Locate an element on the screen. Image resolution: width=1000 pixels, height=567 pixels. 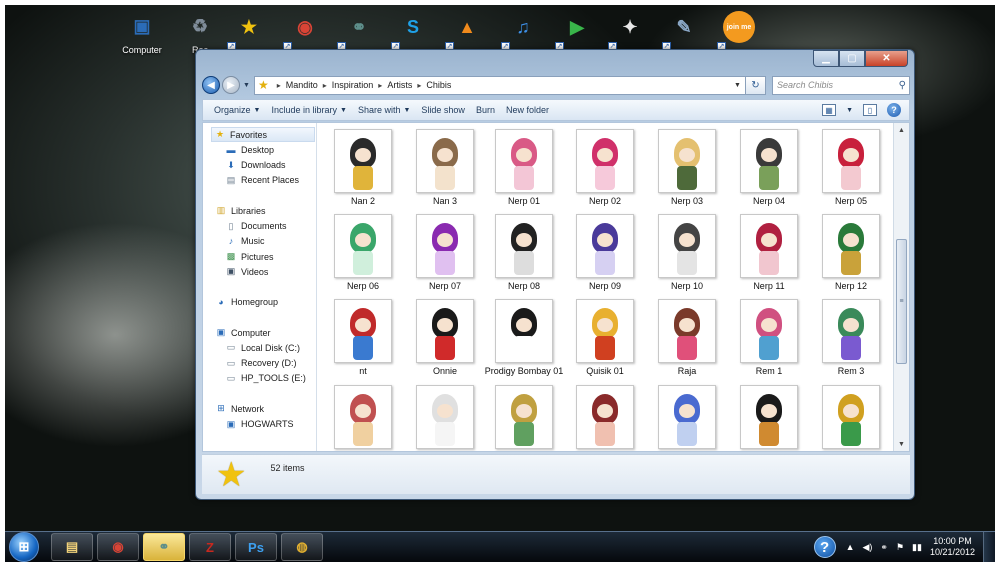
file-item: Quisik 01 is located at coordinates (605, 339).